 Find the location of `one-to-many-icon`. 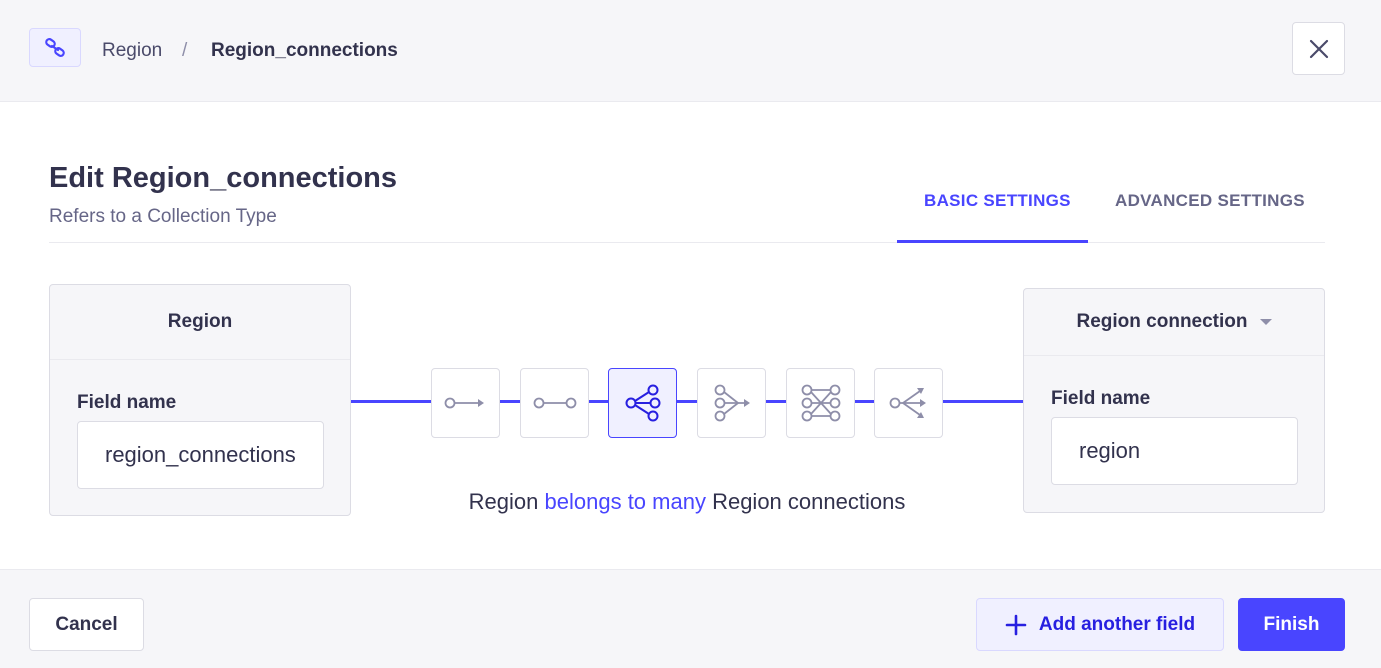

one-to-many-icon is located at coordinates (642, 403).